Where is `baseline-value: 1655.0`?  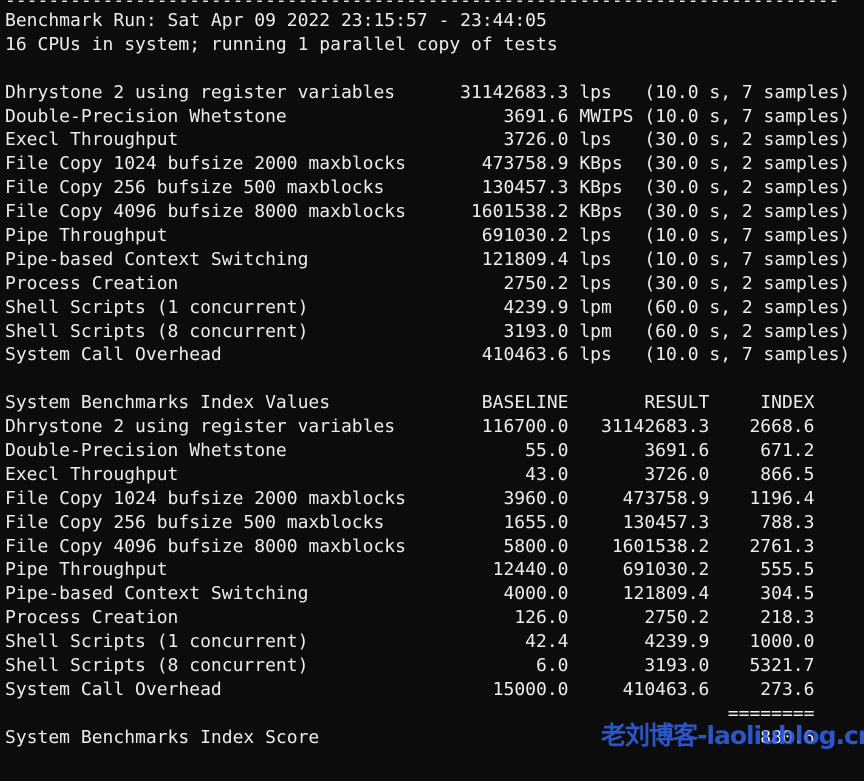 baseline-value: 1655.0 is located at coordinates (536, 522).